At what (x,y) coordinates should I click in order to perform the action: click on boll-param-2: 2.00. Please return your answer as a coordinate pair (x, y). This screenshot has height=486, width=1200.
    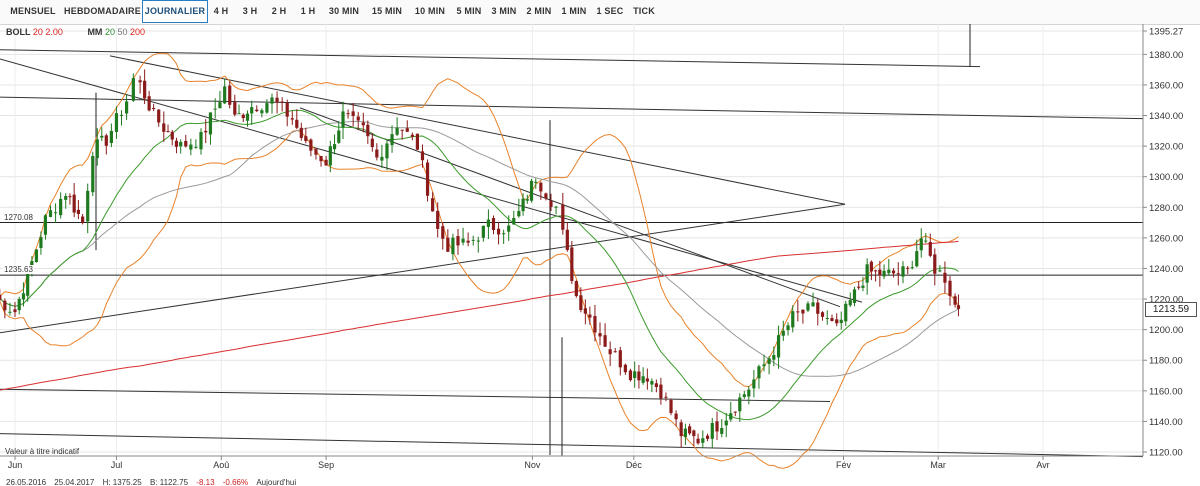
    Looking at the image, I should click on (54, 32).